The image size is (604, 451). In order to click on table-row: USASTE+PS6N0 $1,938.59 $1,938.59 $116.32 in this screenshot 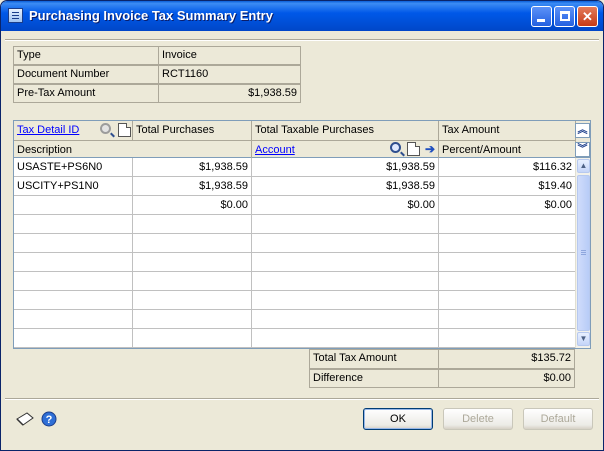, I will do `click(295, 167)`.